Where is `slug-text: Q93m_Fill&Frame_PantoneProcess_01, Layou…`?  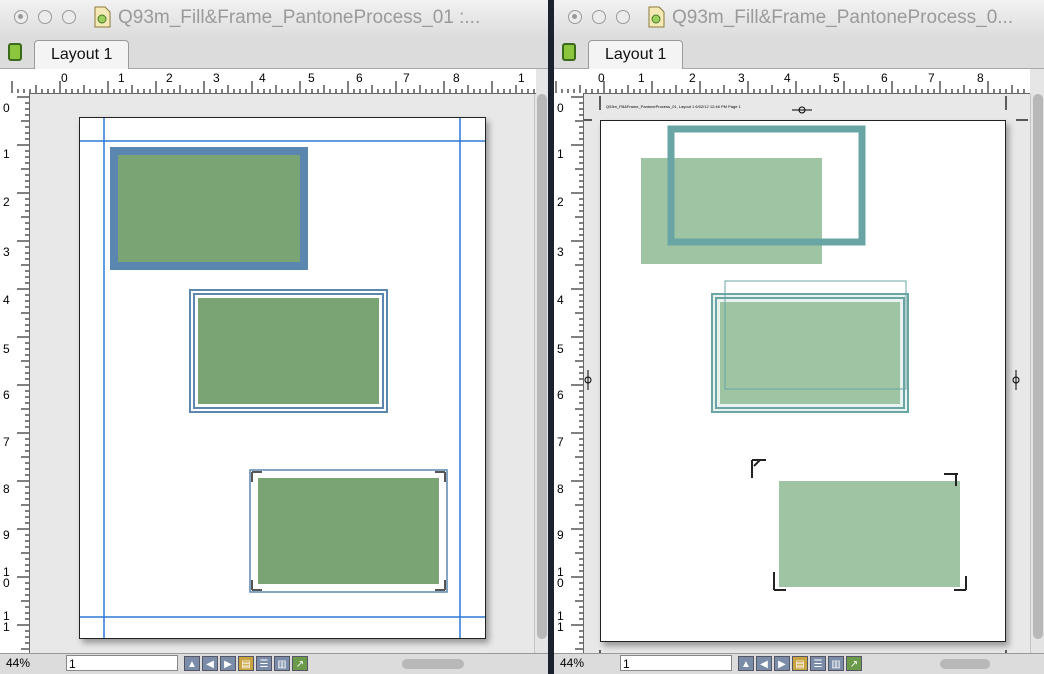
slug-text: Q93m_Fill&Frame_PantoneProcess_01, Layou… is located at coordinates (674, 106).